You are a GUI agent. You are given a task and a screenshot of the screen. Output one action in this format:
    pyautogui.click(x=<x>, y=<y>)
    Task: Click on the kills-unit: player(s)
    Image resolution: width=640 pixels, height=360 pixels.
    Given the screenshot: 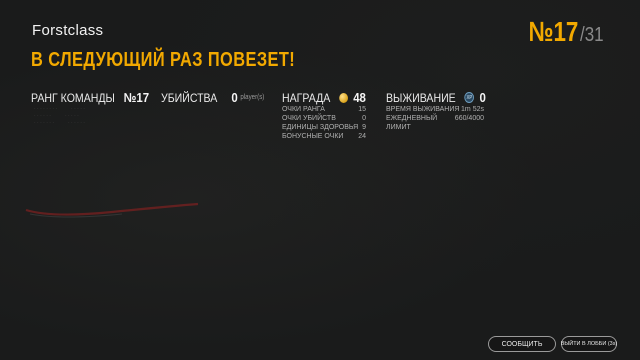 What is the action you would take?
    pyautogui.click(x=252, y=97)
    